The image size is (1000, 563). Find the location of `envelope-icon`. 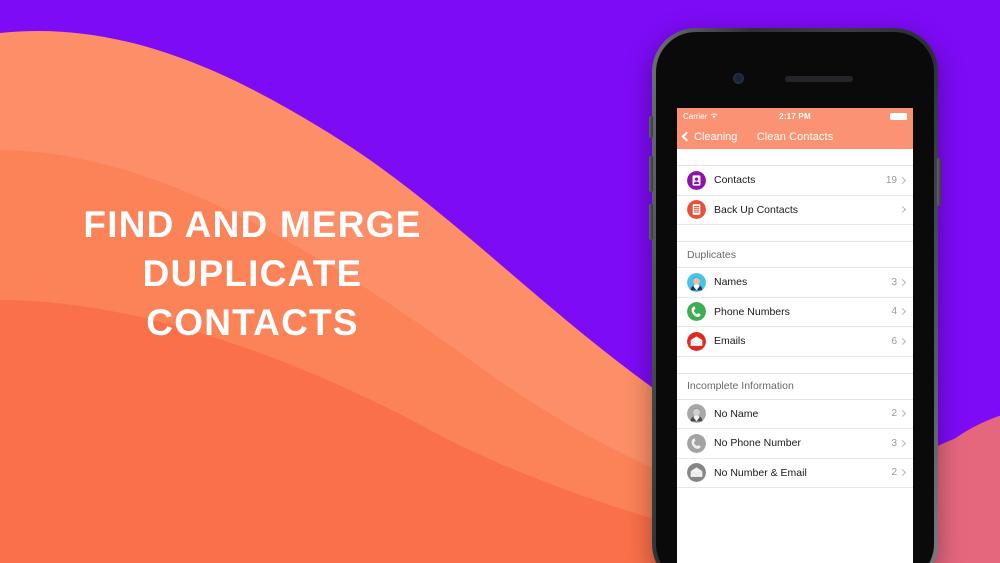

envelope-icon is located at coordinates (696, 341).